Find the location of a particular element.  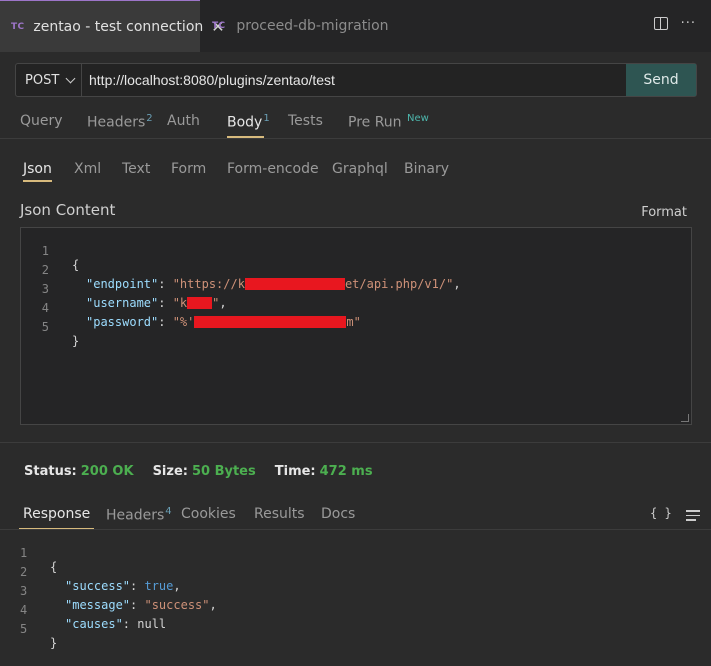

response-time: Time: 472 ms is located at coordinates (324, 471).